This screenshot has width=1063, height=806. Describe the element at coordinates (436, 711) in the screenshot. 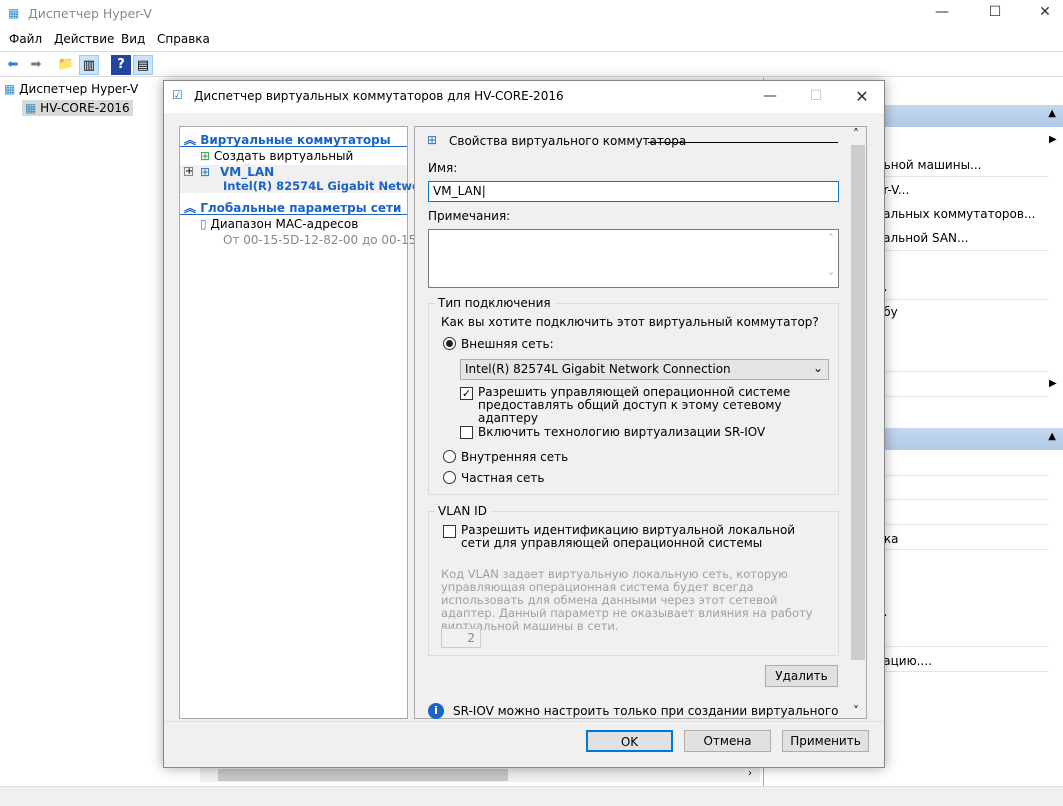

I see `info-icon: i` at that location.